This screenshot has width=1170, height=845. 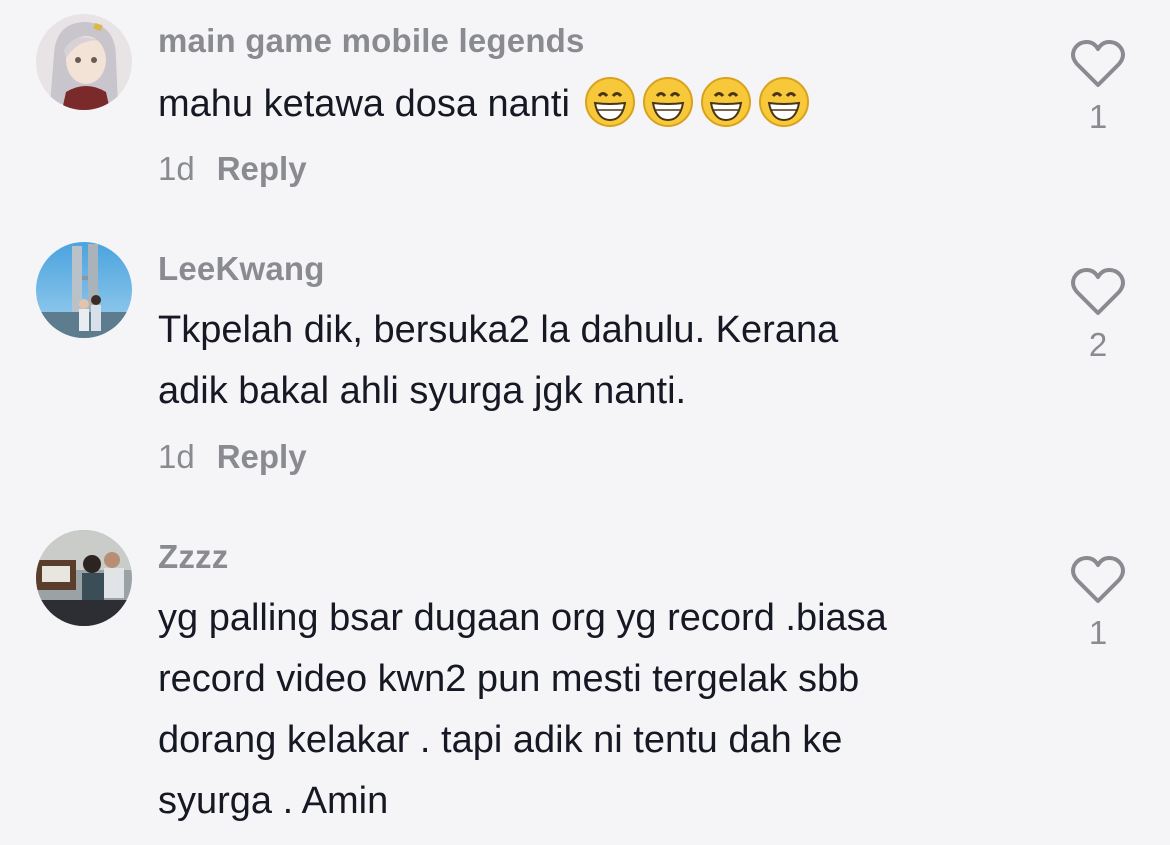 I want to click on comment-username: Zzzz, so click(x=193, y=557).